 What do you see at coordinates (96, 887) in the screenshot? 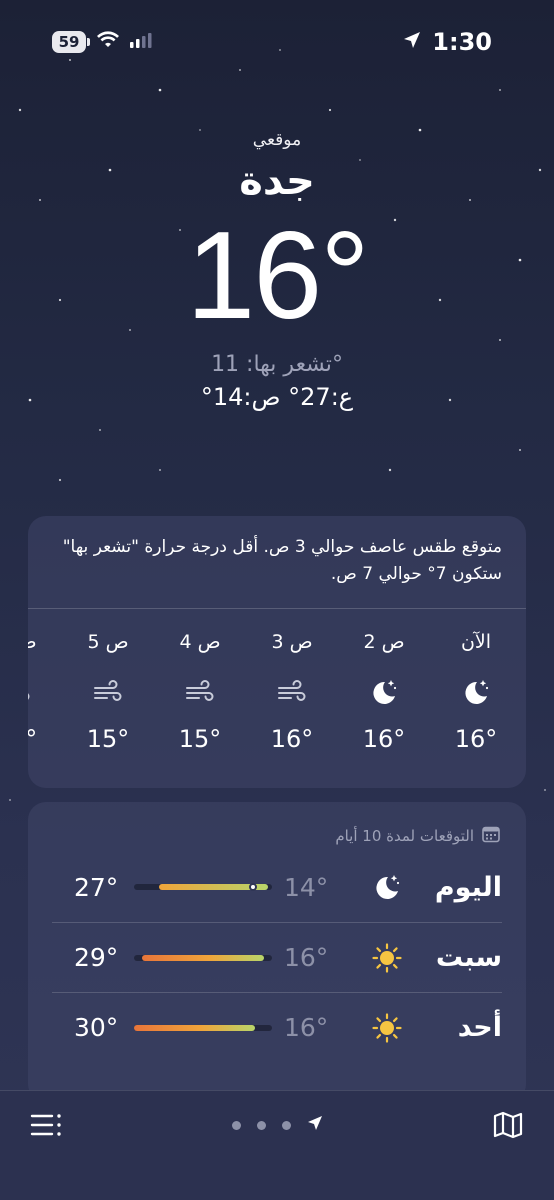
I see `day-high-temp: 27°` at bounding box center [96, 887].